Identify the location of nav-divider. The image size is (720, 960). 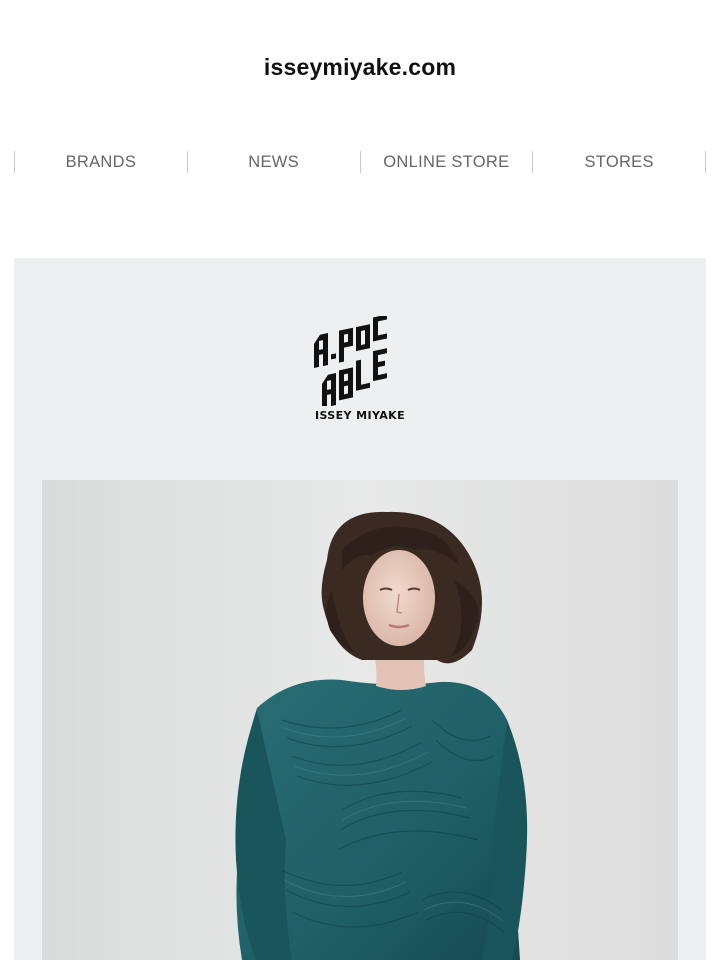
(705, 162).